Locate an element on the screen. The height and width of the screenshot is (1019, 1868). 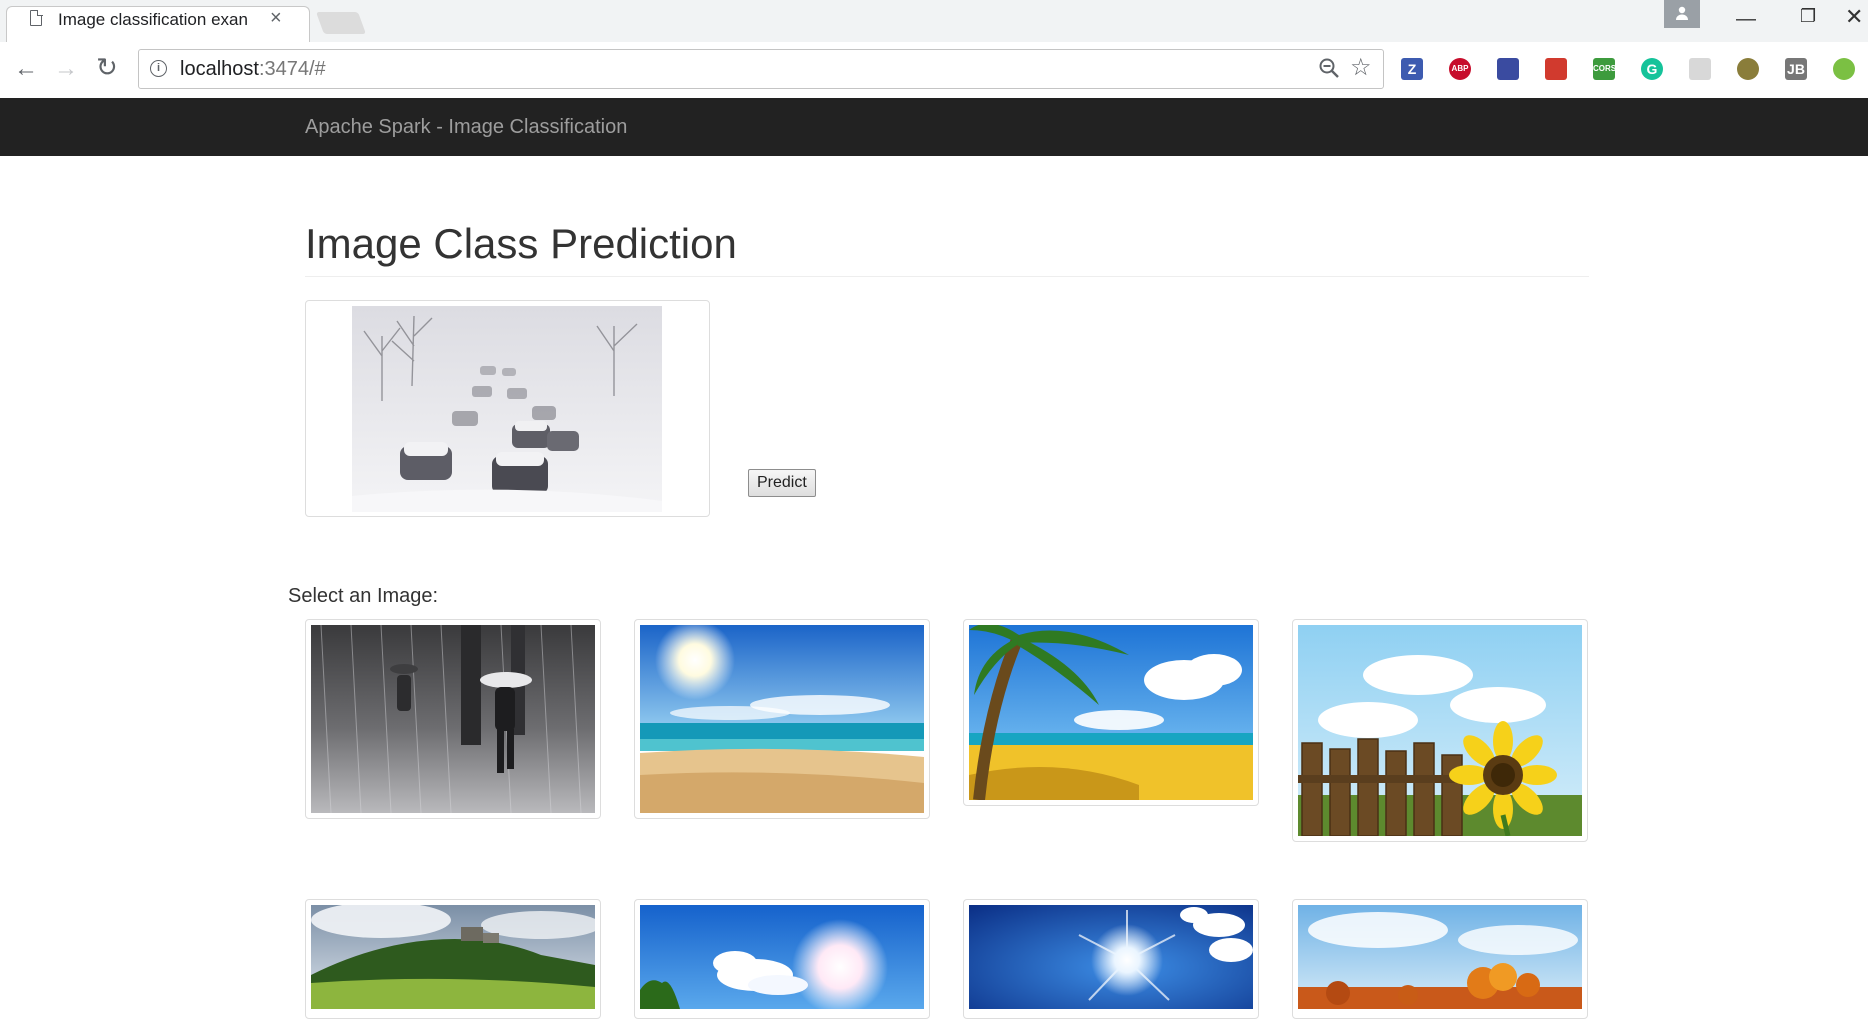
window-restore-icon: ❐ is located at coordinates (1808, 16).